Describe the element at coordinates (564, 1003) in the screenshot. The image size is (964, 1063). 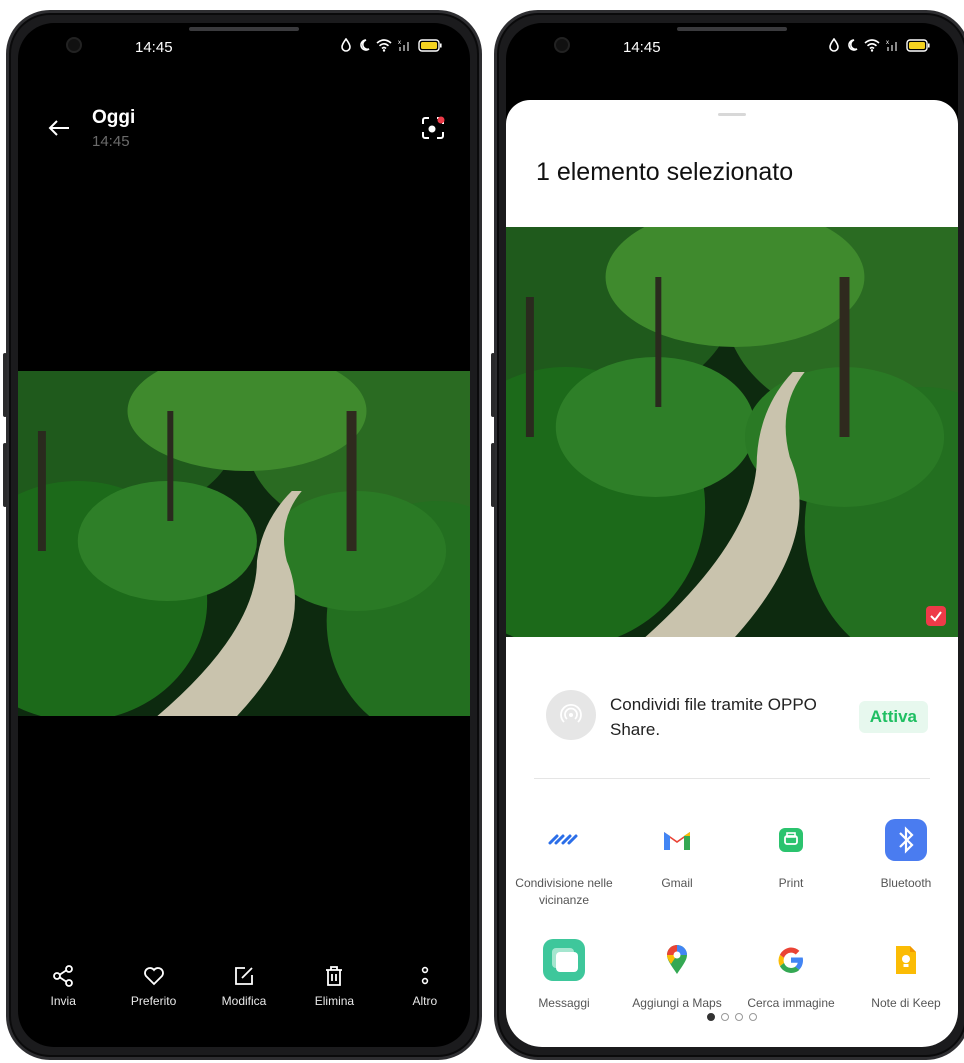
I see `app-label: Messaggi` at that location.